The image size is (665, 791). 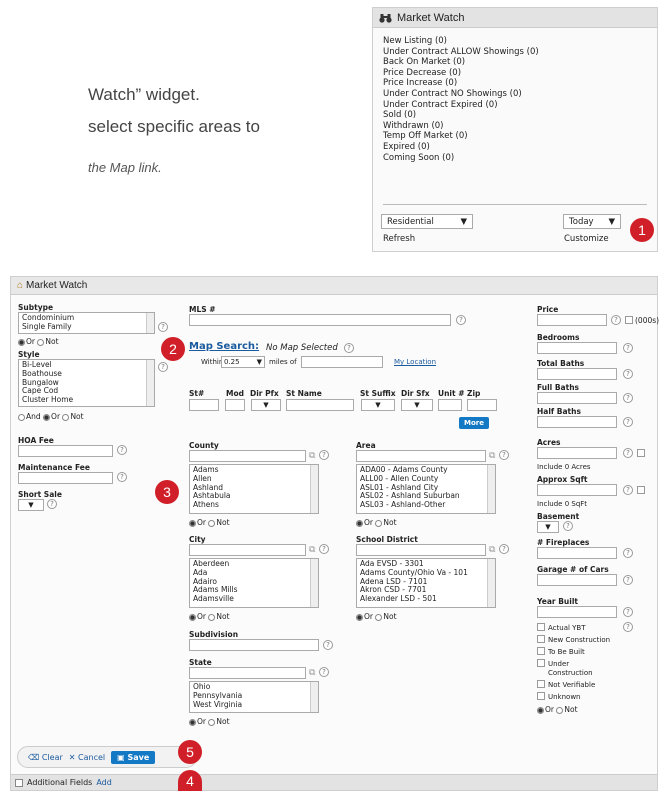 I want to click on basement-select: ▼, so click(x=548, y=527).